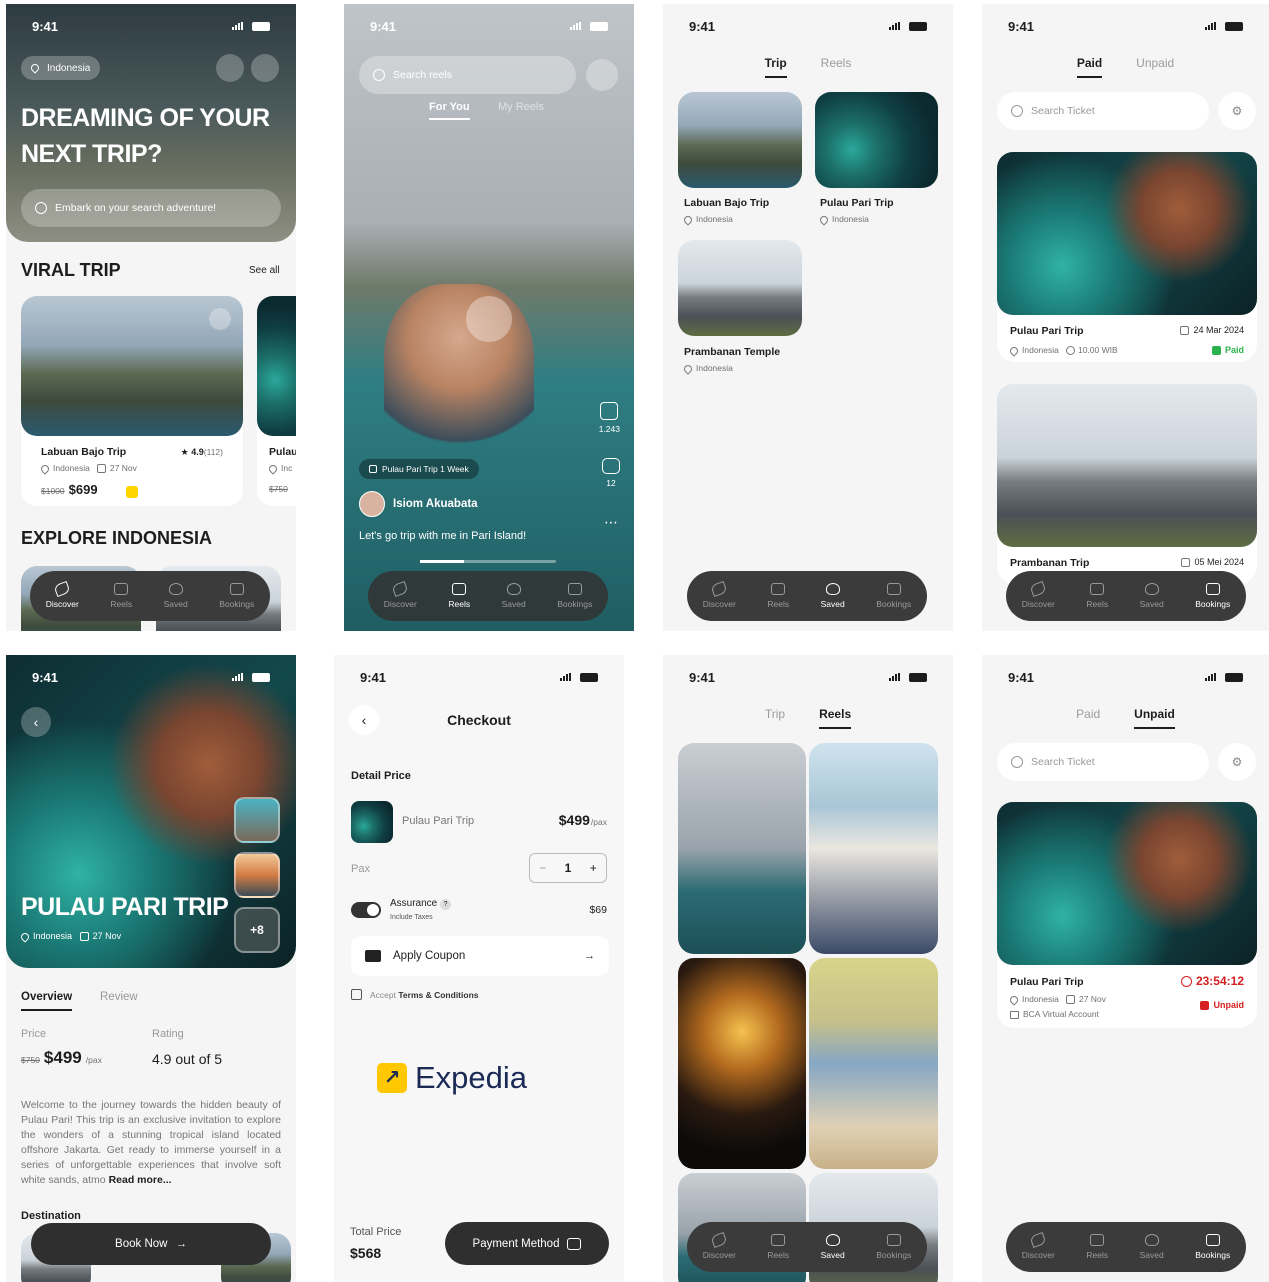 The image size is (1269, 1282). I want to click on reel-video, so click(459, 374).